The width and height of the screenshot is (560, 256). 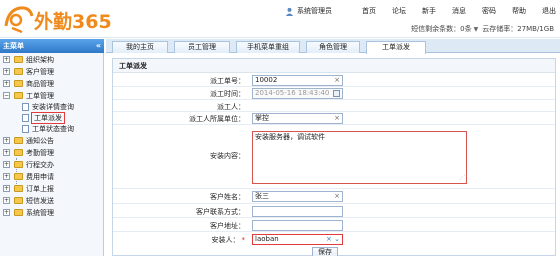 I want to click on installer-select: laoban × ⌄, so click(x=297, y=239).